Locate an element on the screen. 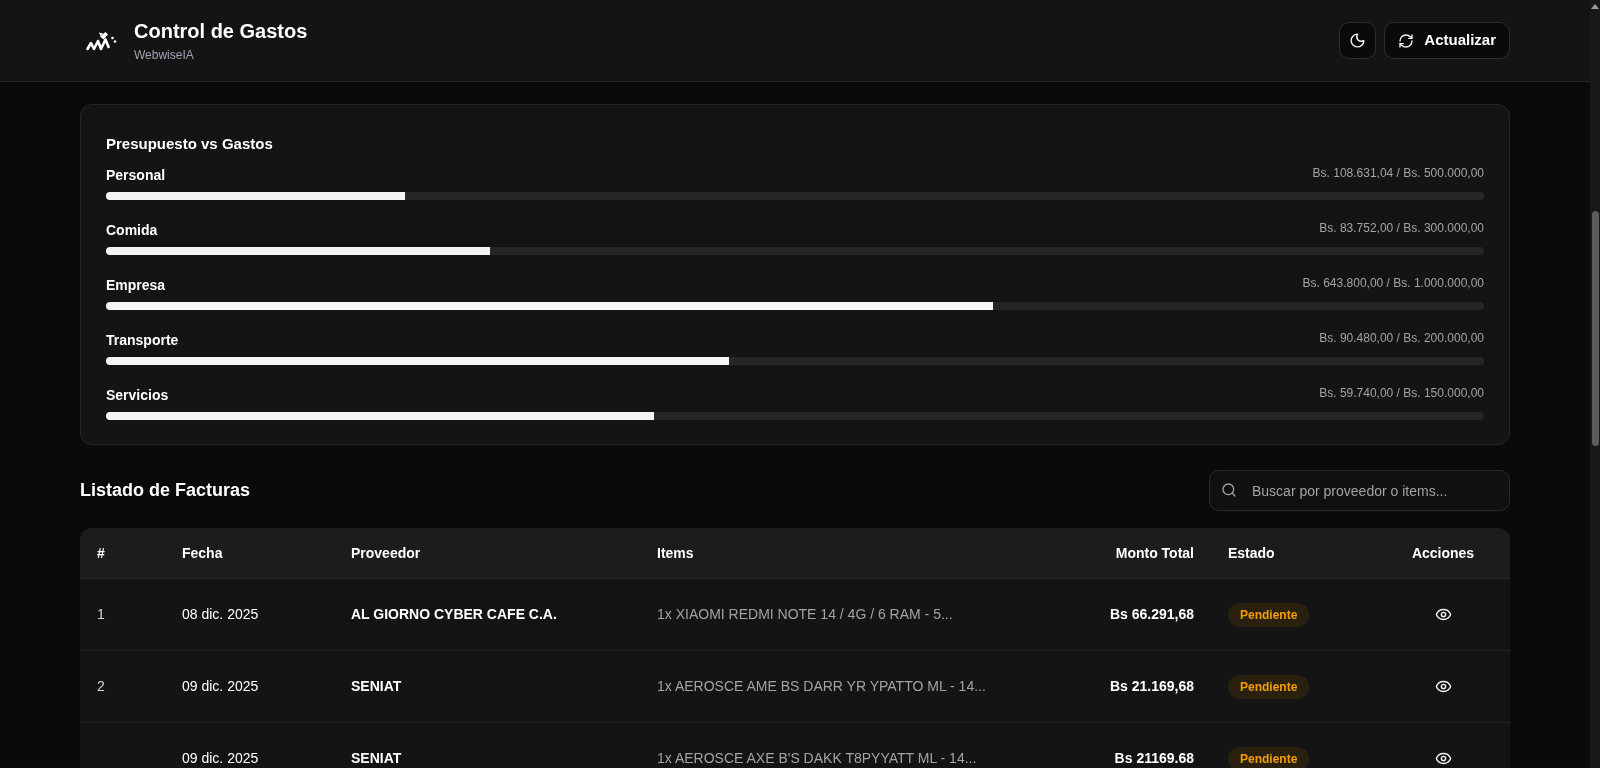 The height and width of the screenshot is (768, 1600). budget-reading: Bs. 83.752,00 / Bs. 300.000,00 is located at coordinates (1401, 228).